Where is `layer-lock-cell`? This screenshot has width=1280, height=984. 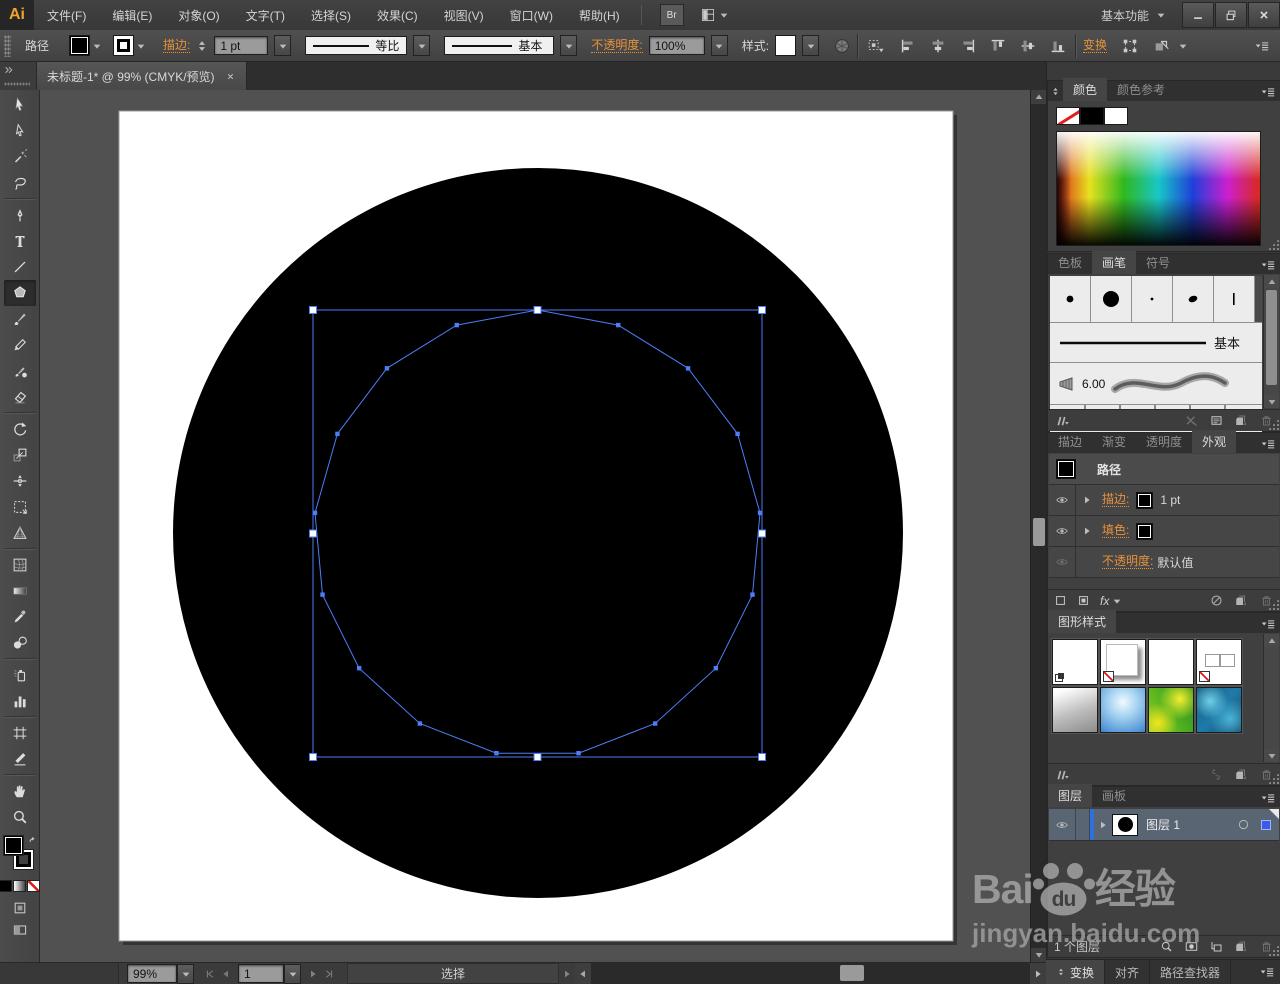 layer-lock-cell is located at coordinates (1083, 824).